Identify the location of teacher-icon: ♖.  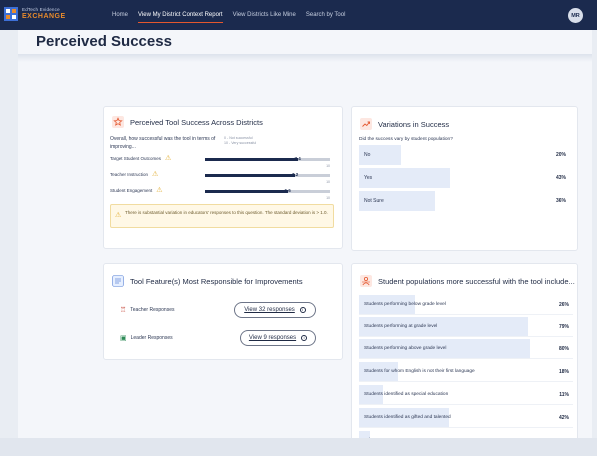
(123, 310).